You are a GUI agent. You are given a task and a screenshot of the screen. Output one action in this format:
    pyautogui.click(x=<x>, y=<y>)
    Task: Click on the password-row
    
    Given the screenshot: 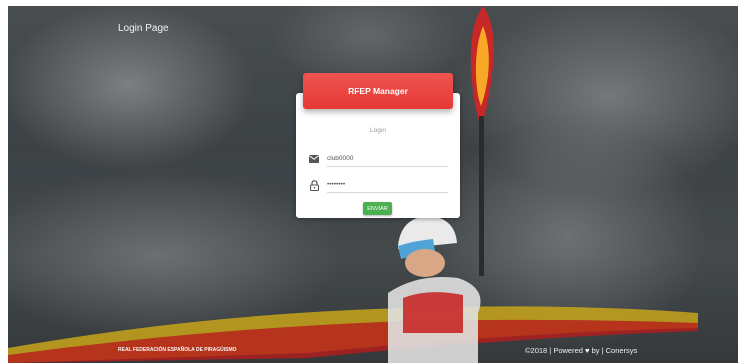 What is the action you would take?
    pyautogui.click(x=378, y=185)
    